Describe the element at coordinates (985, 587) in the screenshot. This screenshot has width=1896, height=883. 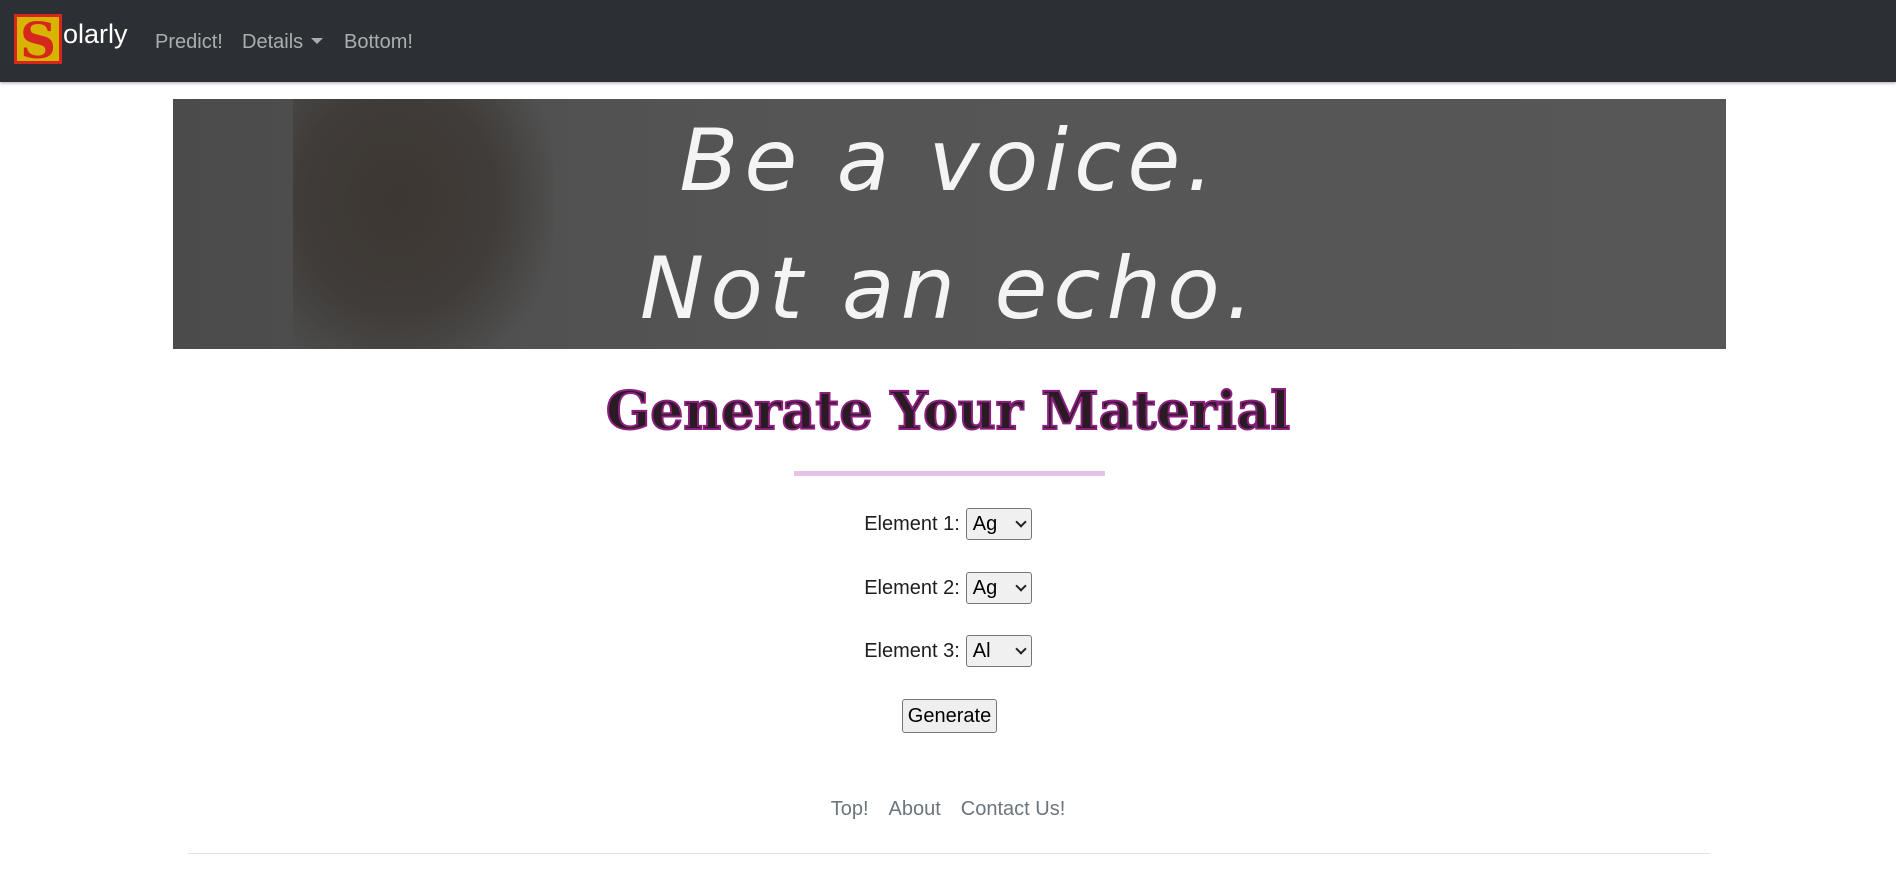
I see `element-2-value: Ag` at that location.